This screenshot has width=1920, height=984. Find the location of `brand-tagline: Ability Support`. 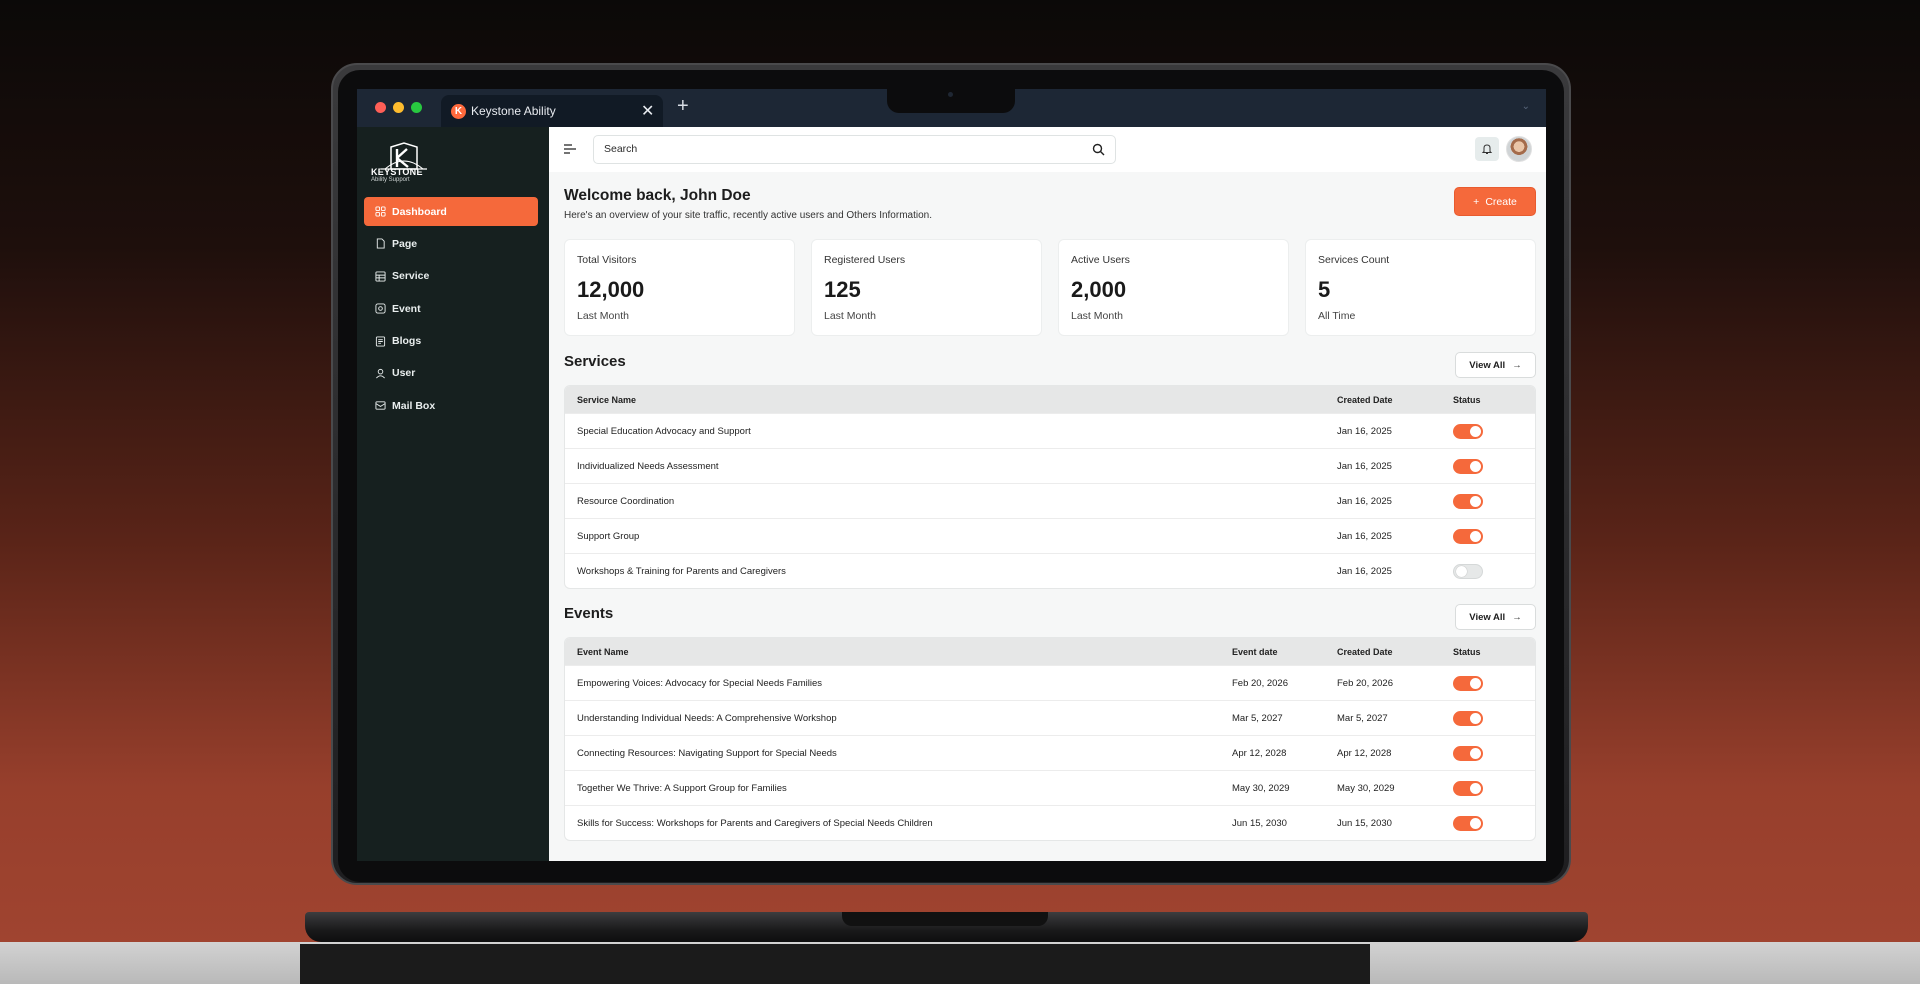

brand-tagline: Ability Support is located at coordinates (390, 180).